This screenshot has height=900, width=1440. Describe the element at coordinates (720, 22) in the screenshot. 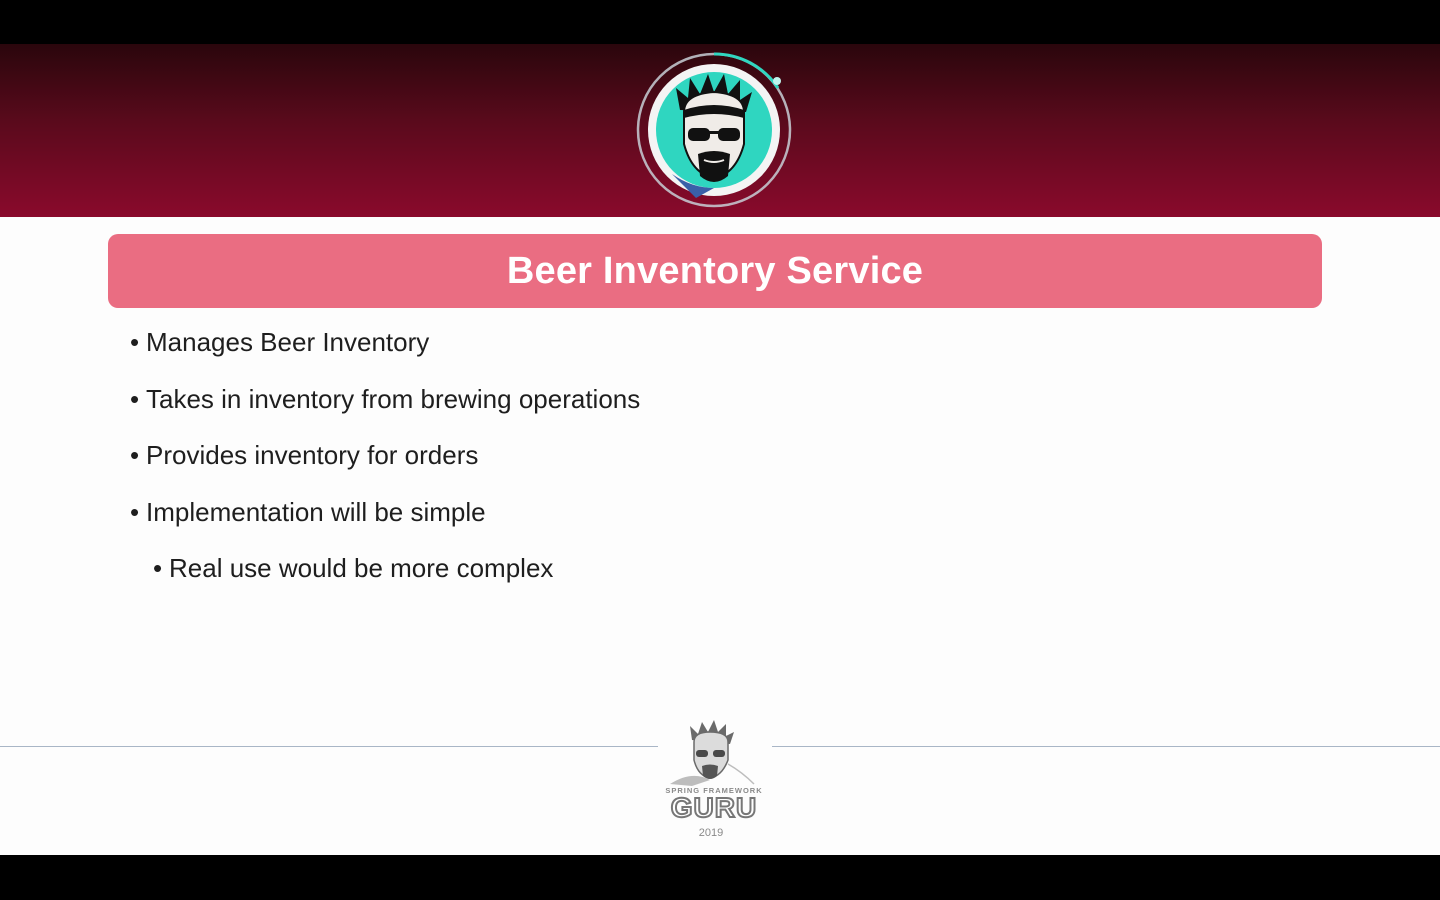

I see `letterbox-top` at that location.